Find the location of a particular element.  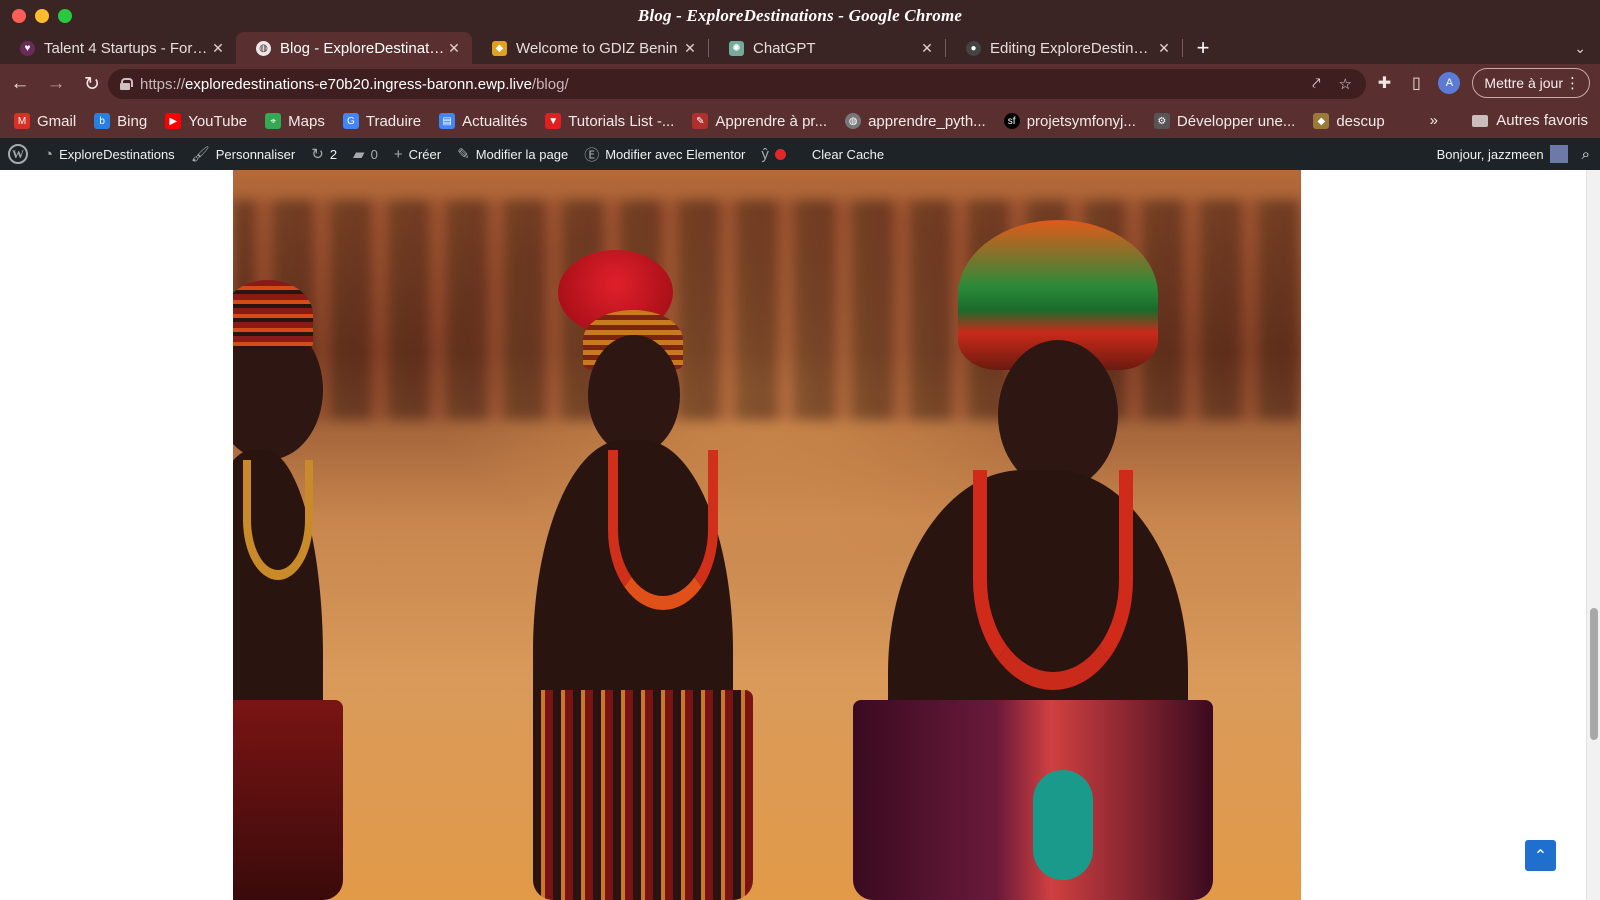

wp-edit-page-label: Modifier la page is located at coordinates (522, 154).